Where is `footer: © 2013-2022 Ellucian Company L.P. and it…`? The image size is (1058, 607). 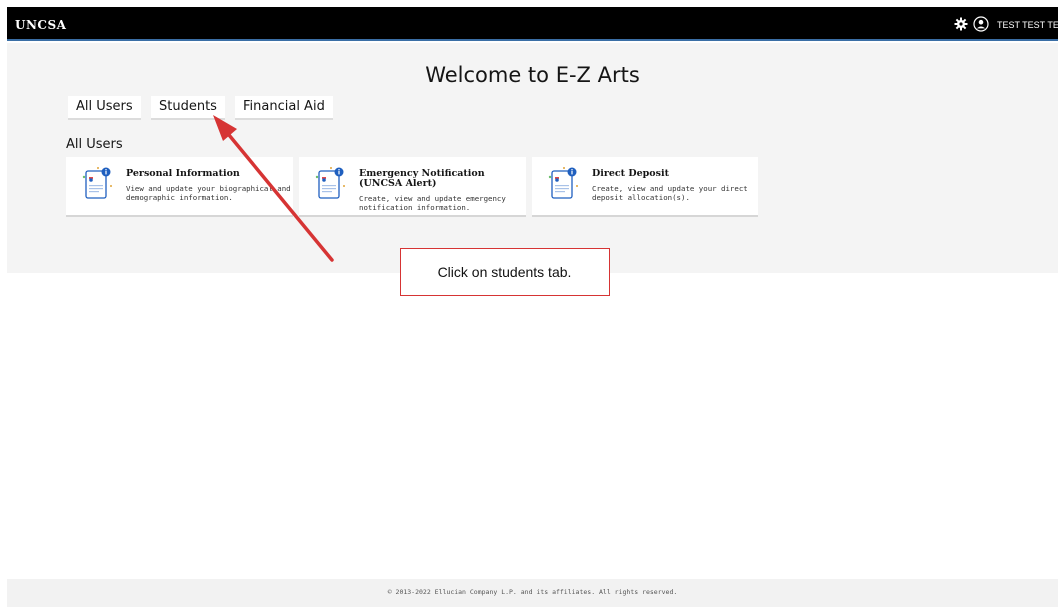 footer: © 2013-2022 Ellucian Company L.P. and it… is located at coordinates (532, 593).